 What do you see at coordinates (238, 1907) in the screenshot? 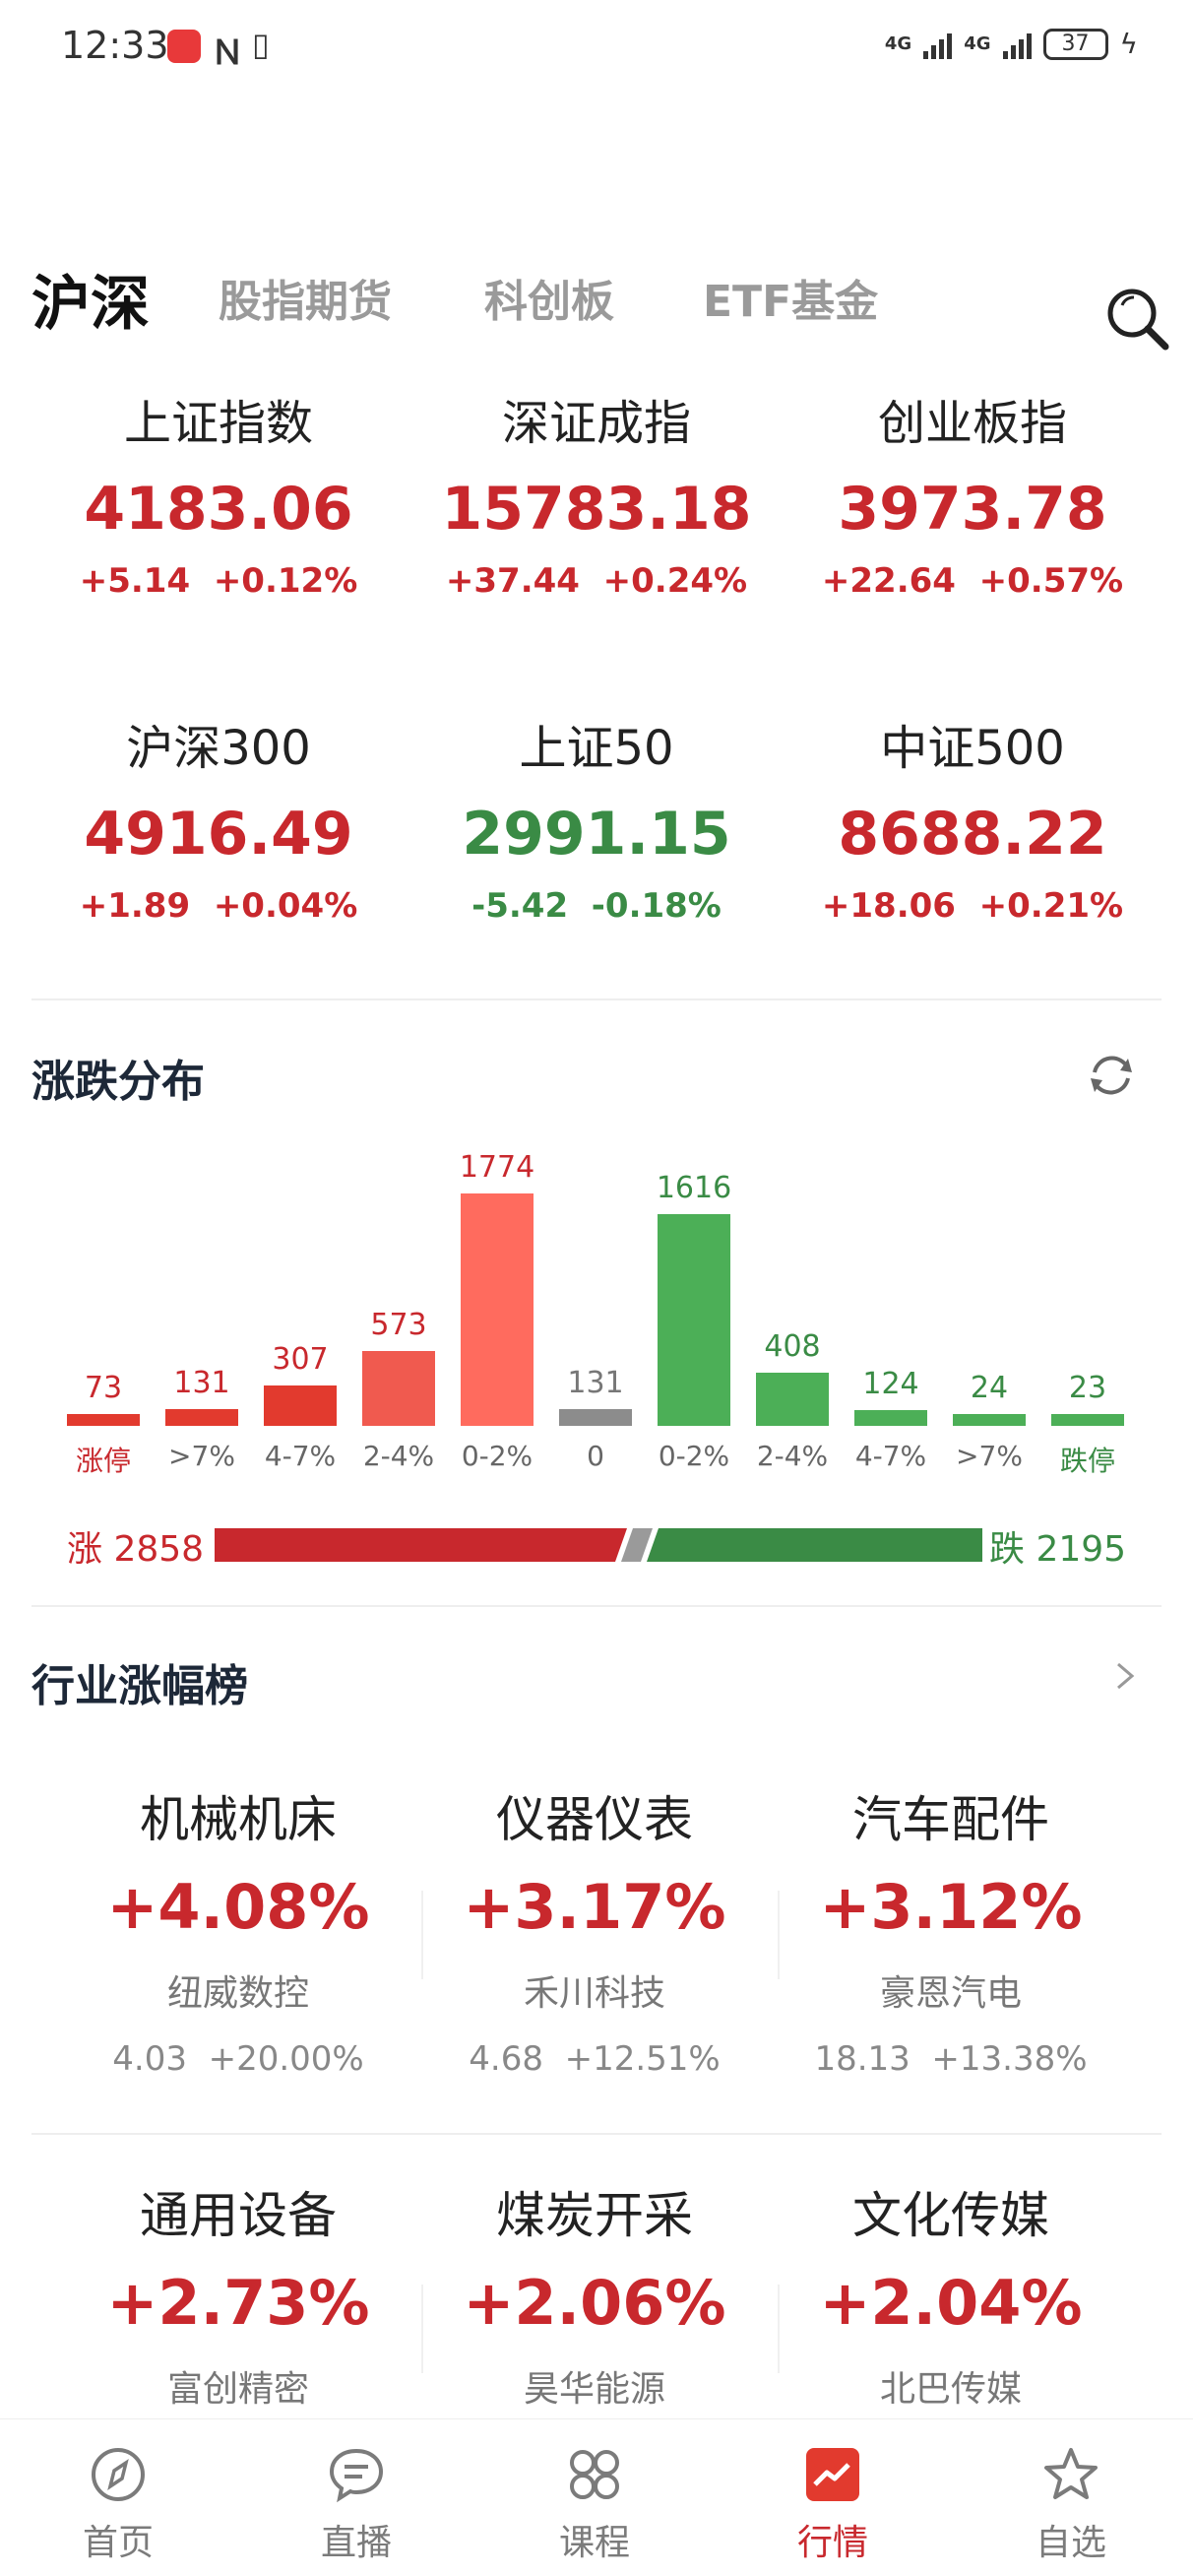
I see `industry-pct: +4.08%` at bounding box center [238, 1907].